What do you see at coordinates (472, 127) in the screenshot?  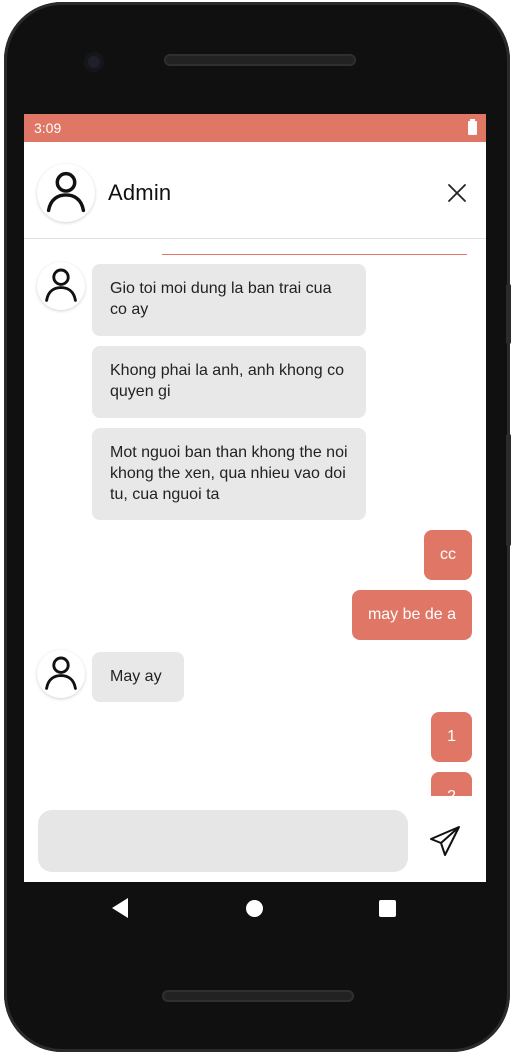 I see `battery-icon` at bounding box center [472, 127].